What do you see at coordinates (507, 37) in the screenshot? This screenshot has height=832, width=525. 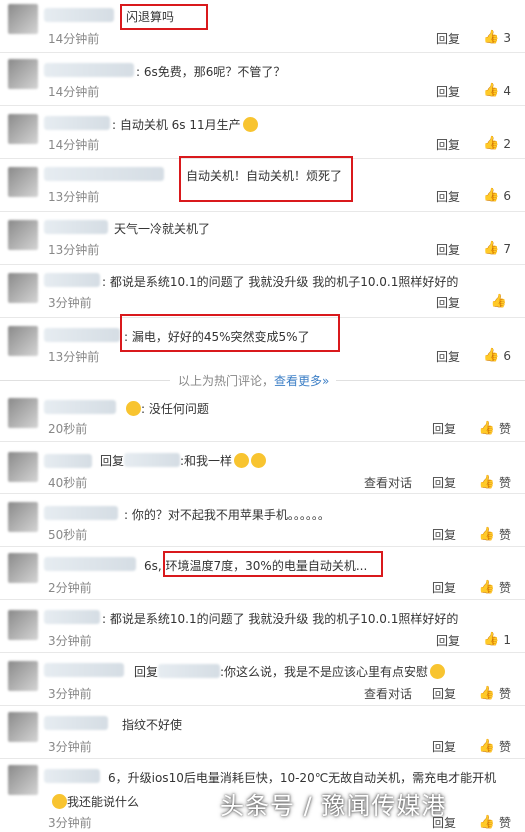 I see `like-count: 3` at bounding box center [507, 37].